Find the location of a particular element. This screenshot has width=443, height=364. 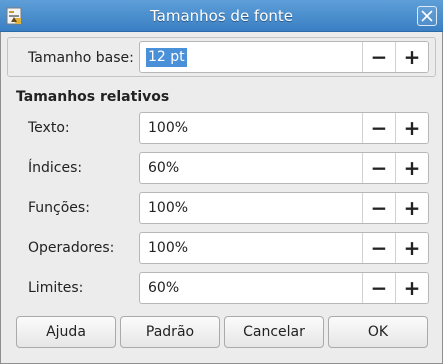

index-size-label: Índices: is located at coordinates (55, 168).